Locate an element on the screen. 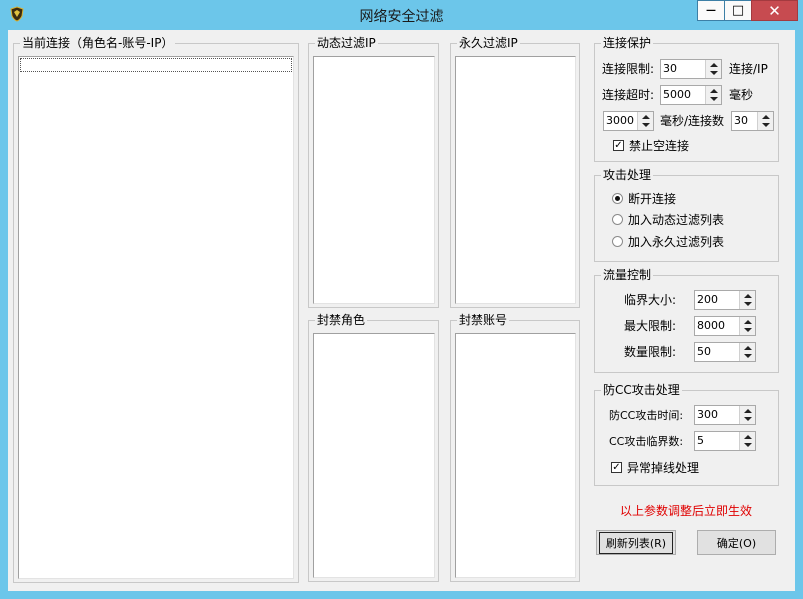 The height and width of the screenshot is (599, 803). attack-option-dynamic-radio is located at coordinates (617, 219).